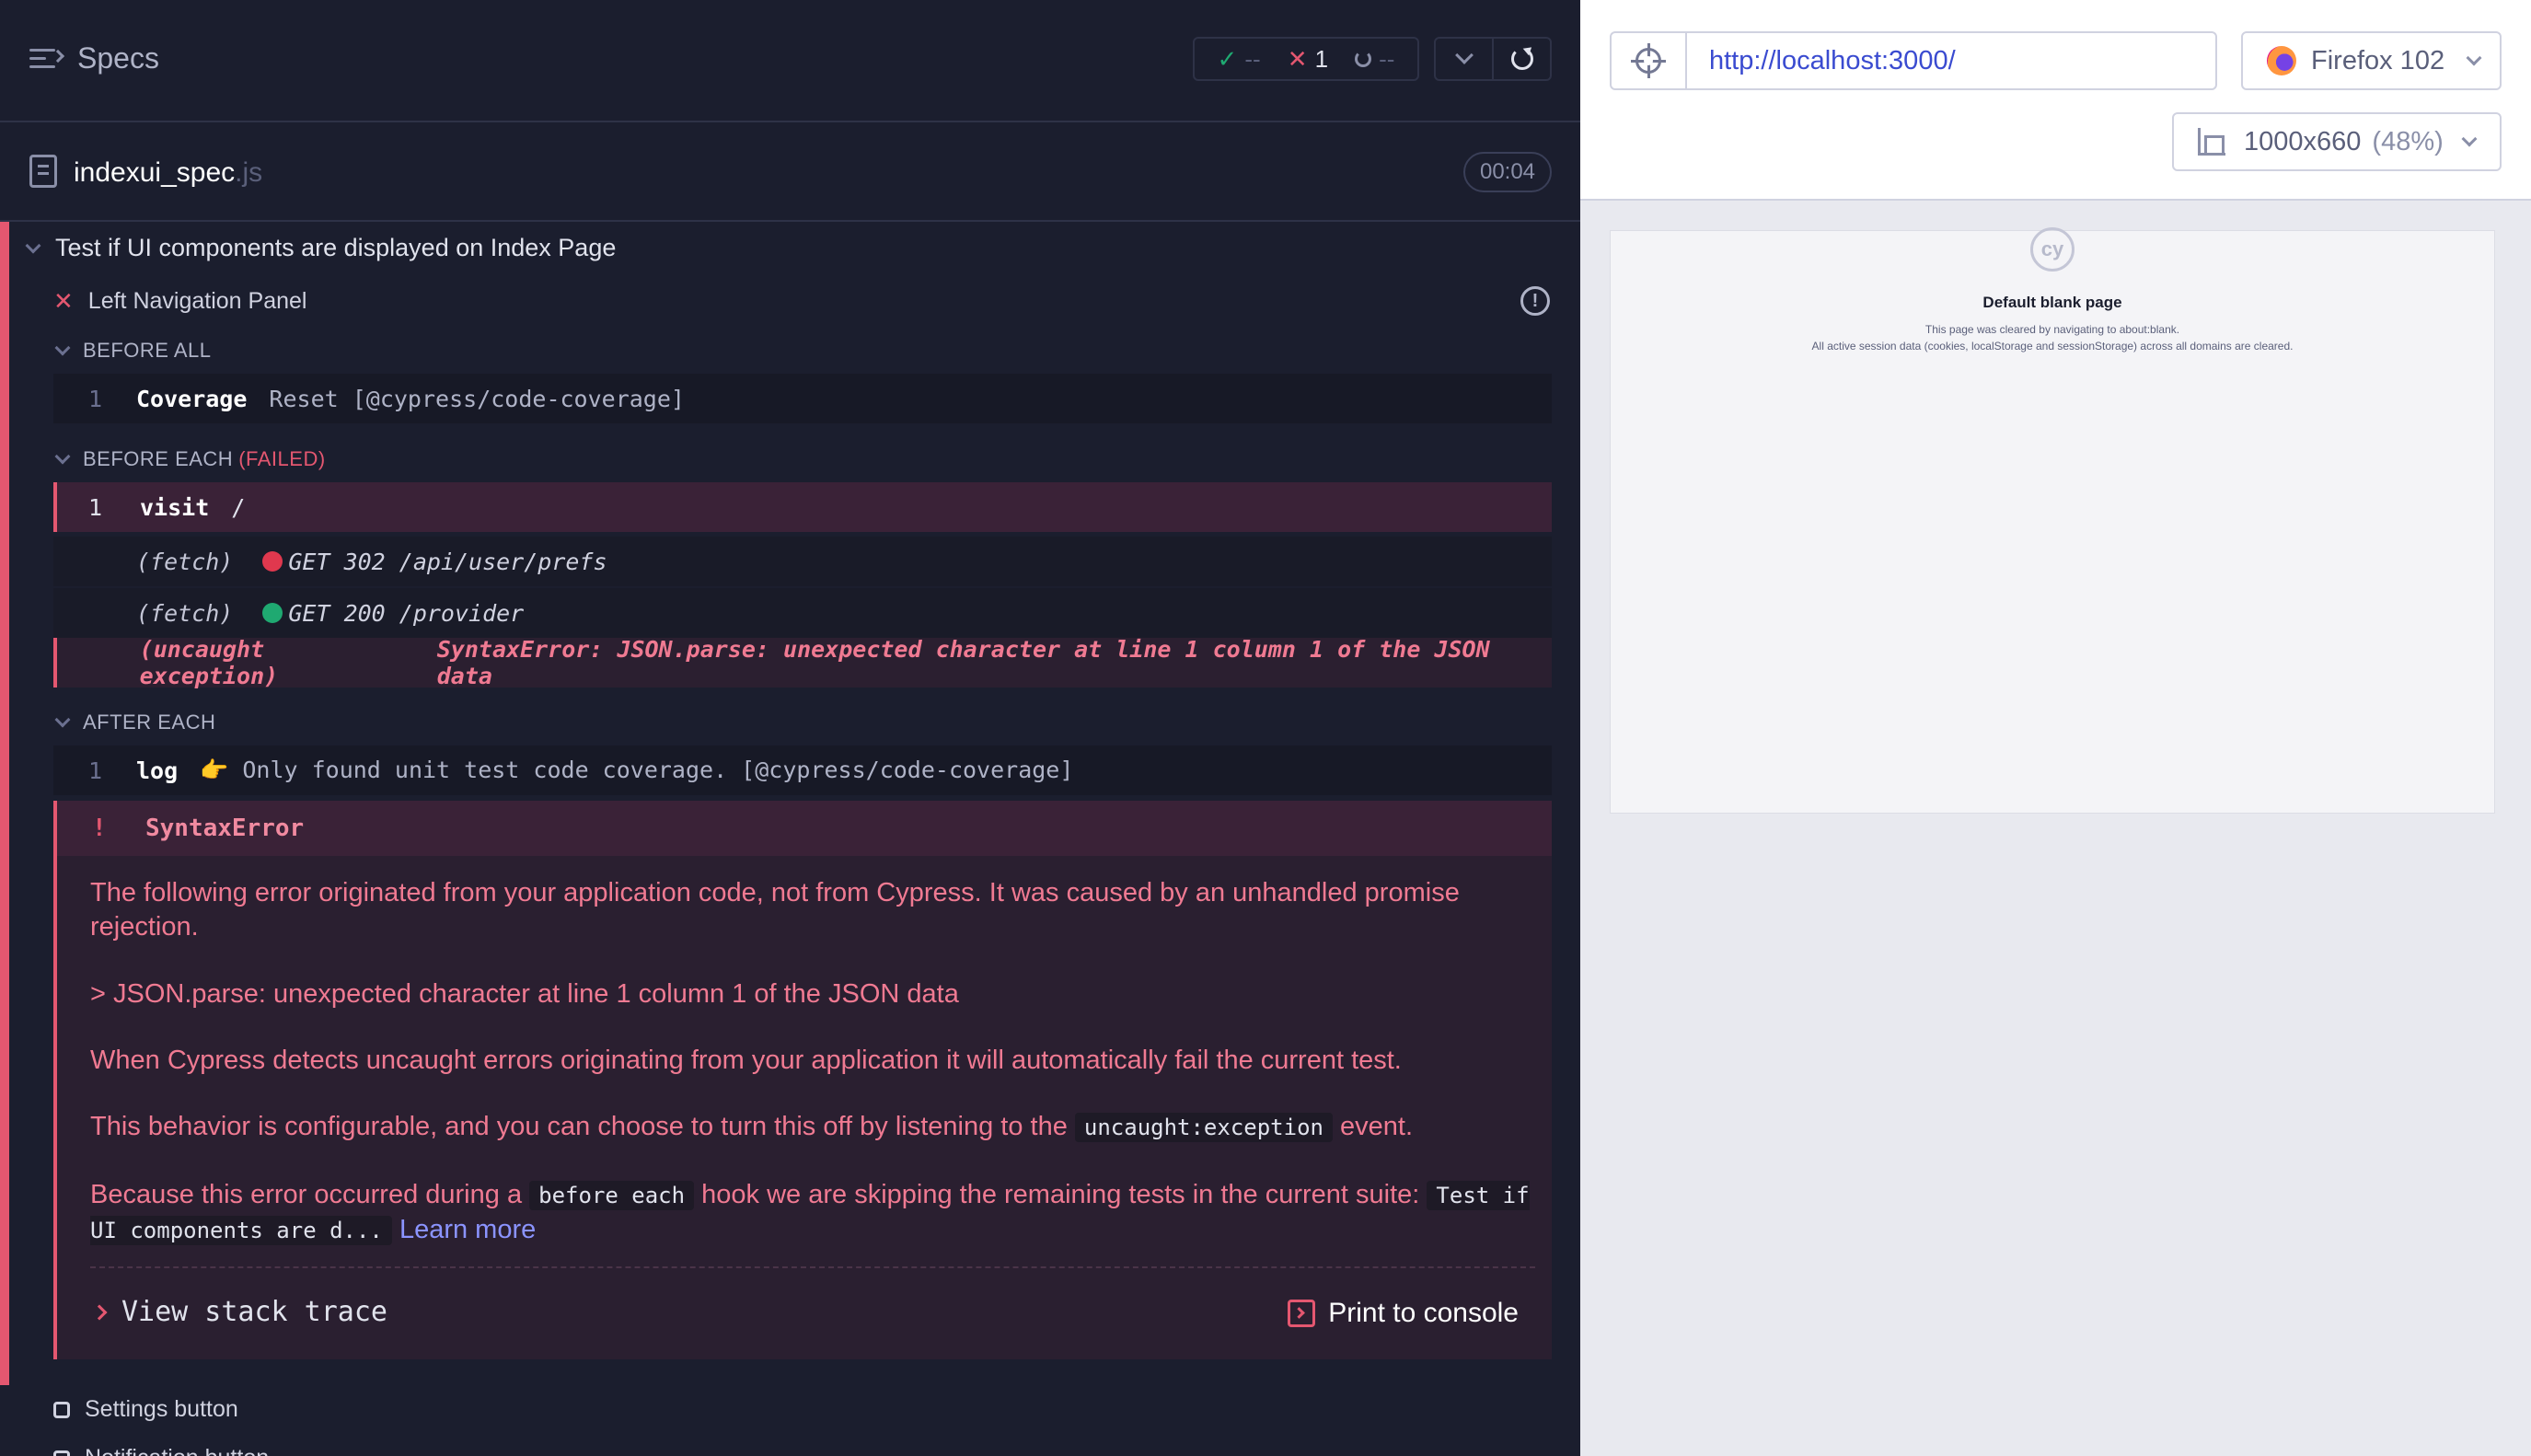 Image resolution: width=2531 pixels, height=1456 pixels. I want to click on divider, so click(813, 1267).